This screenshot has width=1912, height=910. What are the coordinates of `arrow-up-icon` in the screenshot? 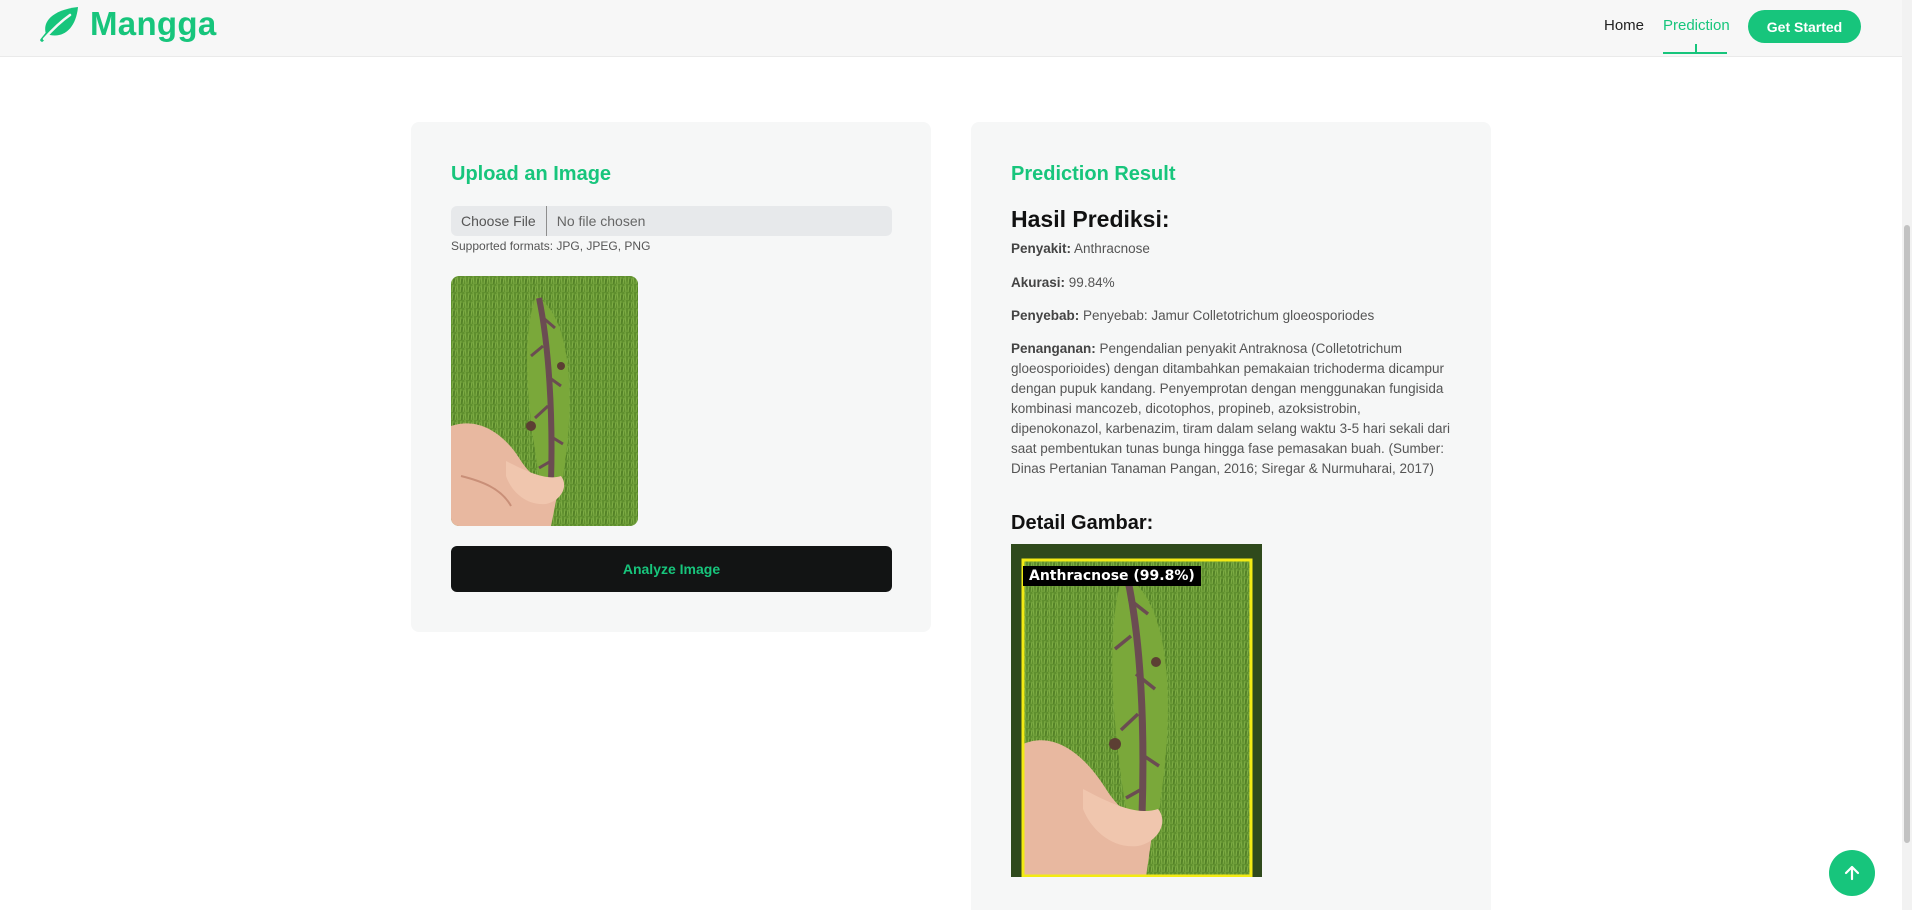 It's located at (1852, 873).